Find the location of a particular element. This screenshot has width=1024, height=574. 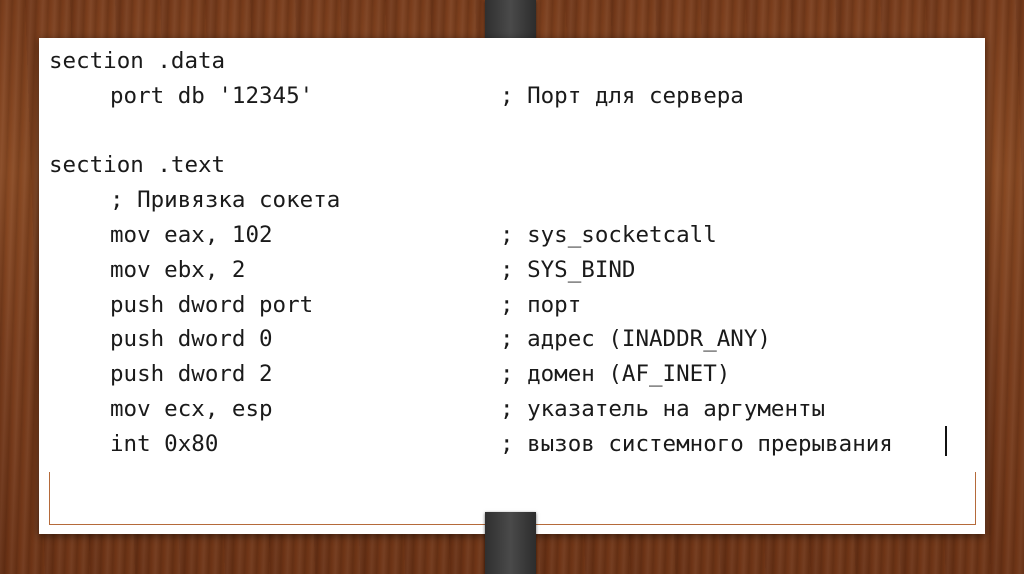

code-statement: port db '12345' is located at coordinates (212, 95).